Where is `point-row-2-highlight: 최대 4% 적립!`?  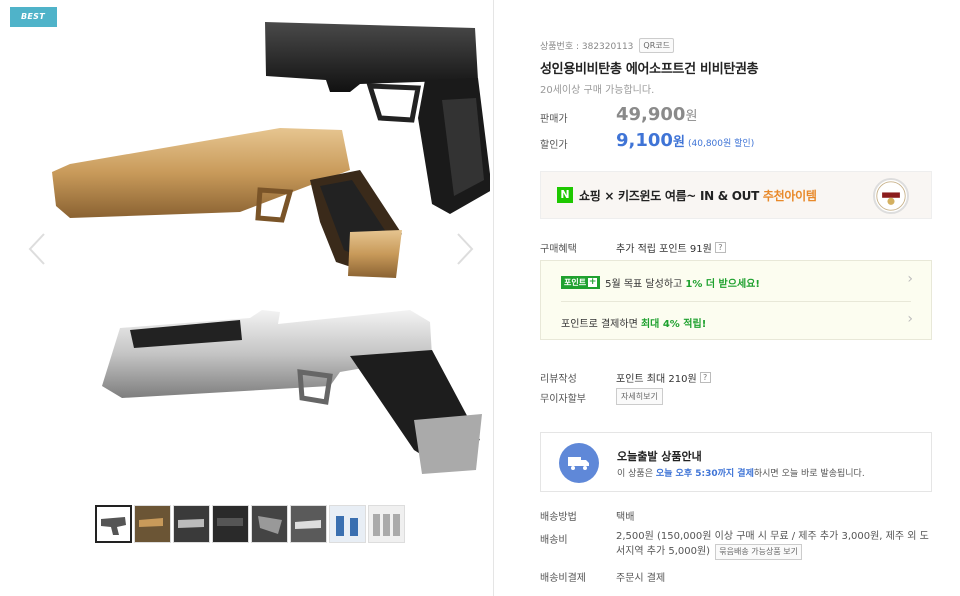
point-row-2-highlight: 최대 4% 적립! is located at coordinates (673, 324).